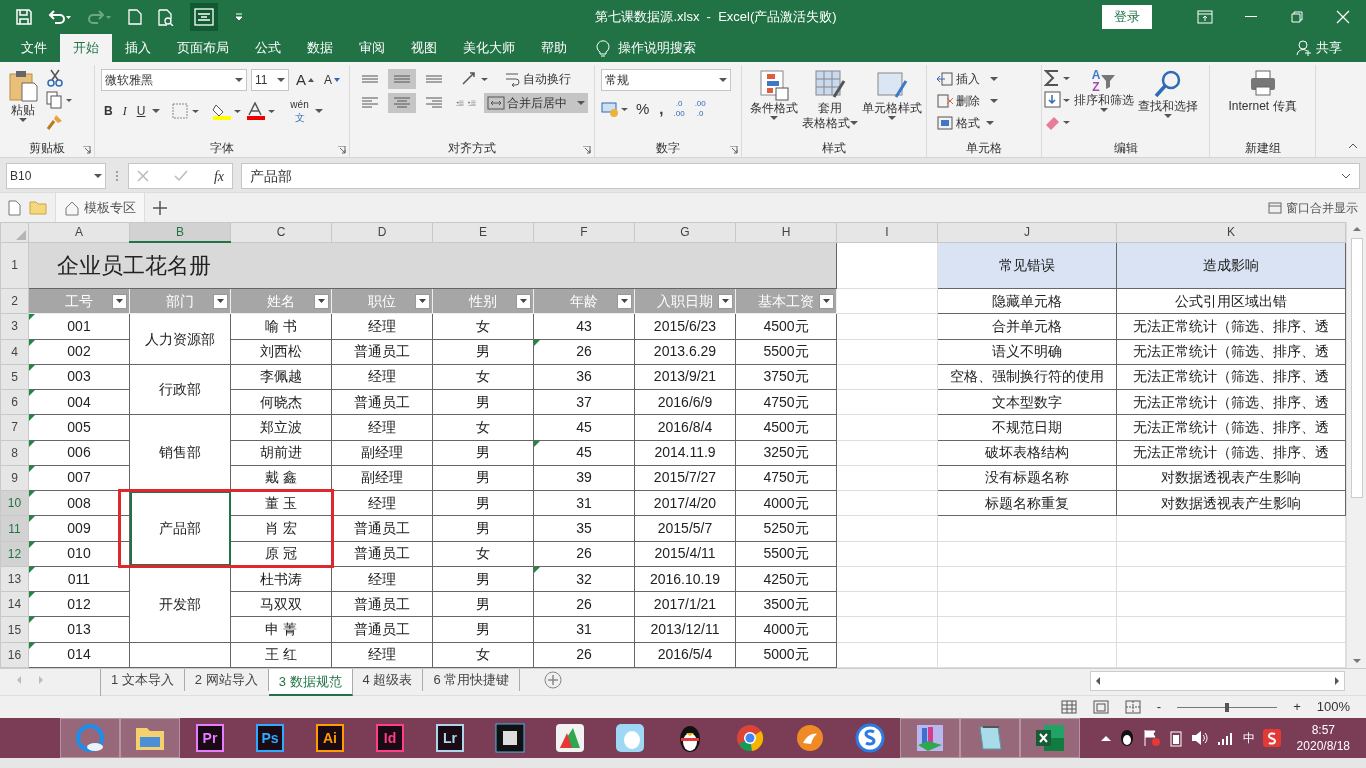 This screenshot has width=1366, height=768. What do you see at coordinates (14, 478) in the screenshot?
I see `row-header: 9` at bounding box center [14, 478].